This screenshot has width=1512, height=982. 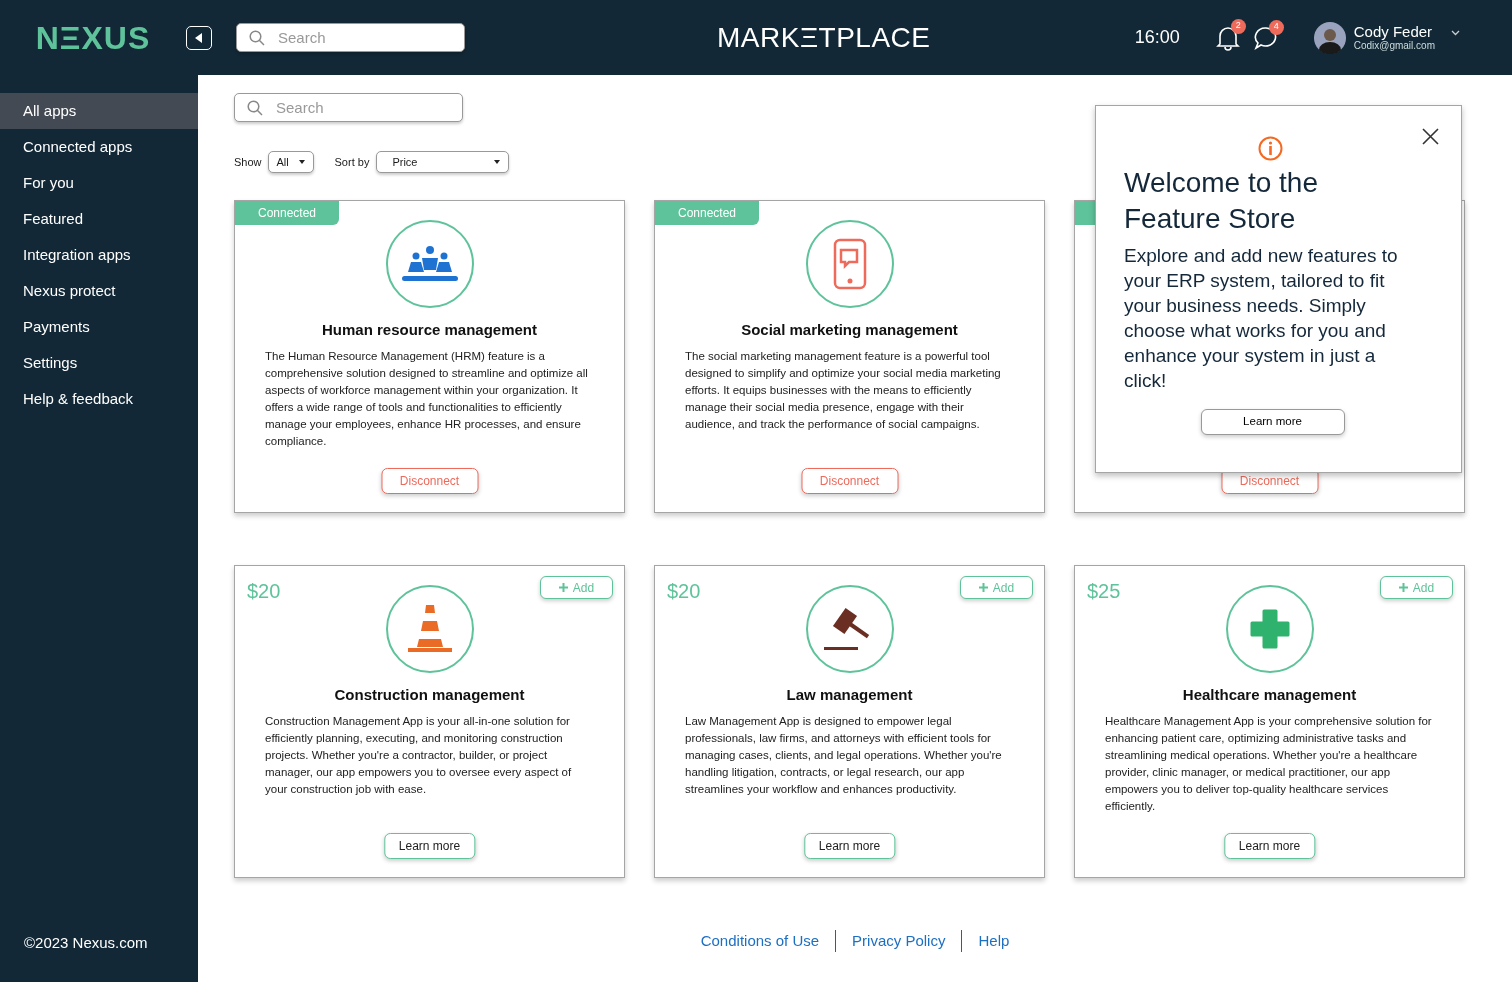 I want to click on chat-icon, so click(x=1265, y=37).